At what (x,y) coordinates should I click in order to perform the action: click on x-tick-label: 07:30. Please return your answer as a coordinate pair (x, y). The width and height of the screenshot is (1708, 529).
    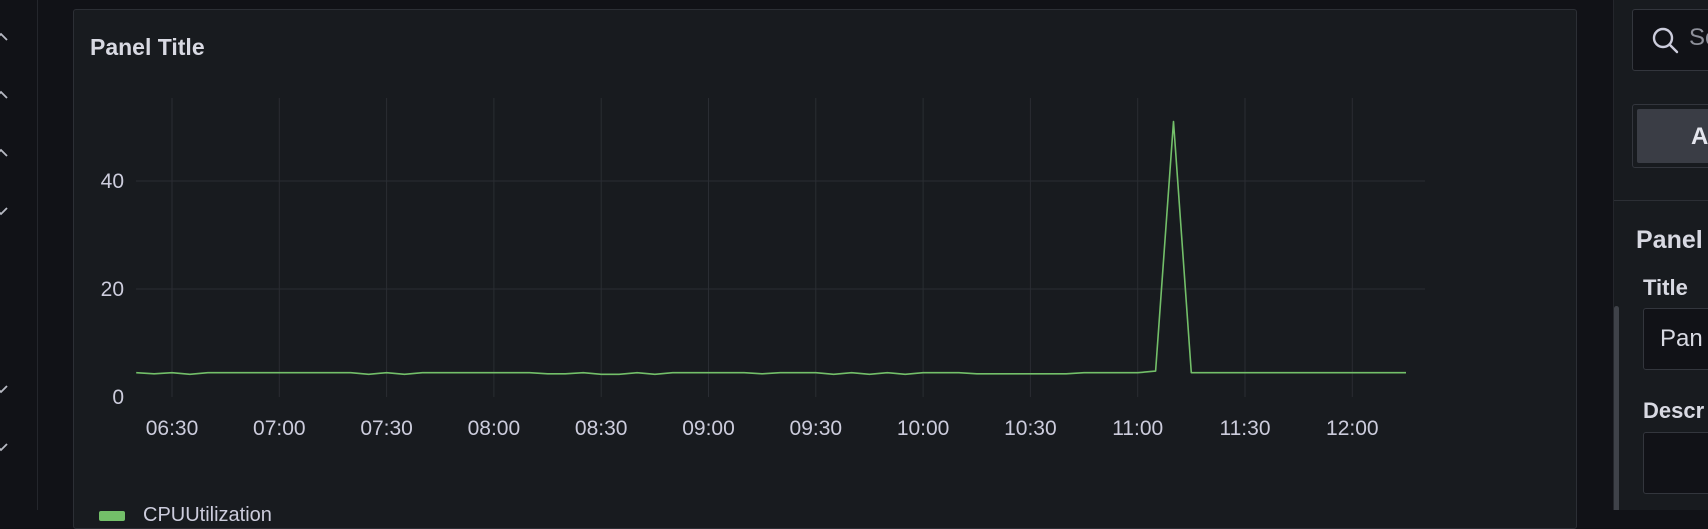
    Looking at the image, I should click on (386, 428).